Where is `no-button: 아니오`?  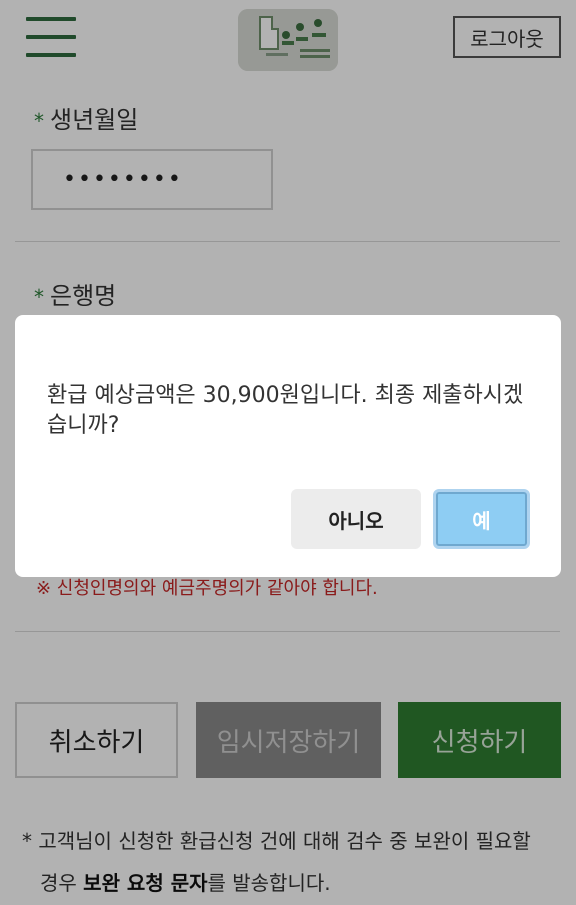 no-button: 아니오 is located at coordinates (356, 519).